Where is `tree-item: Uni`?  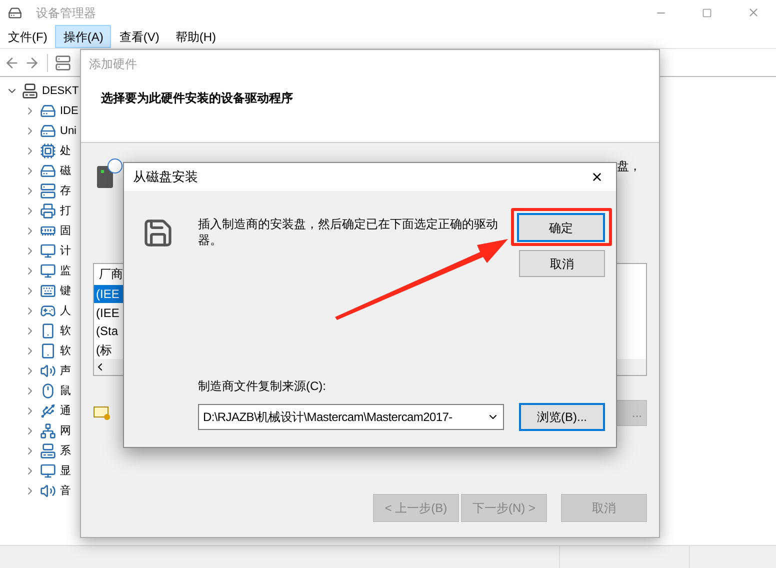 tree-item: Uni is located at coordinates (68, 131).